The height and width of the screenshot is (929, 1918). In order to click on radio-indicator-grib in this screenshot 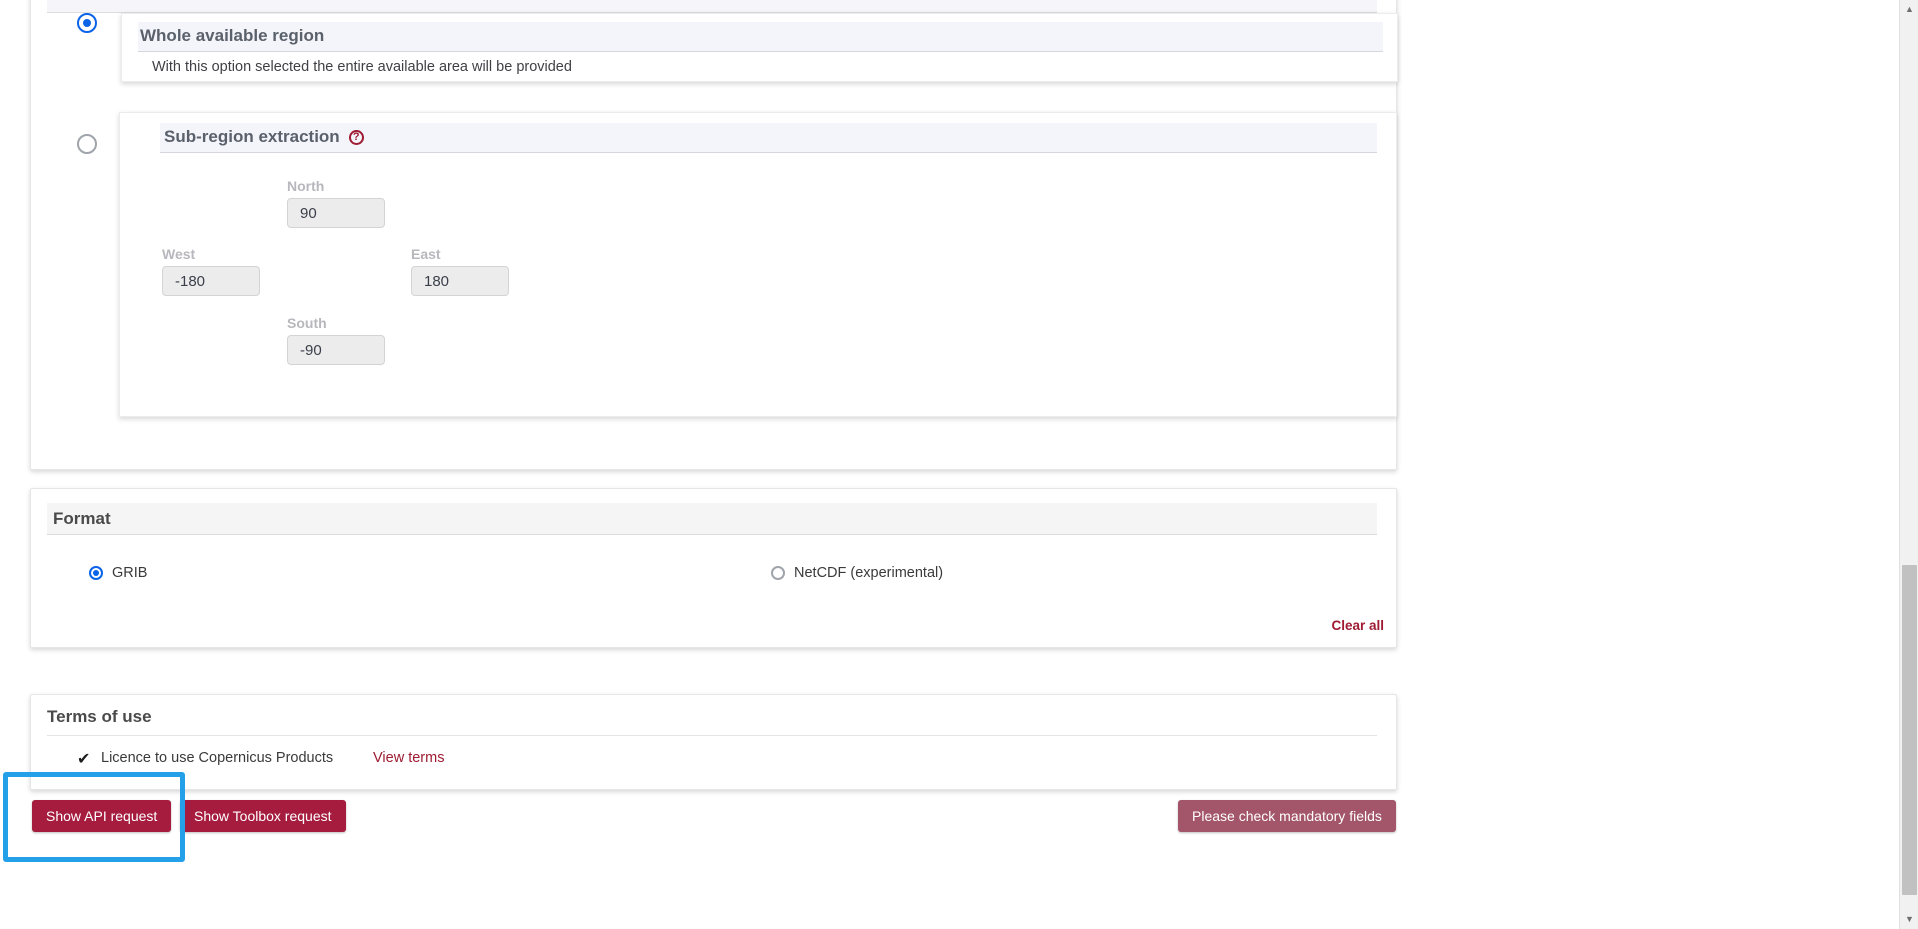, I will do `click(96, 573)`.